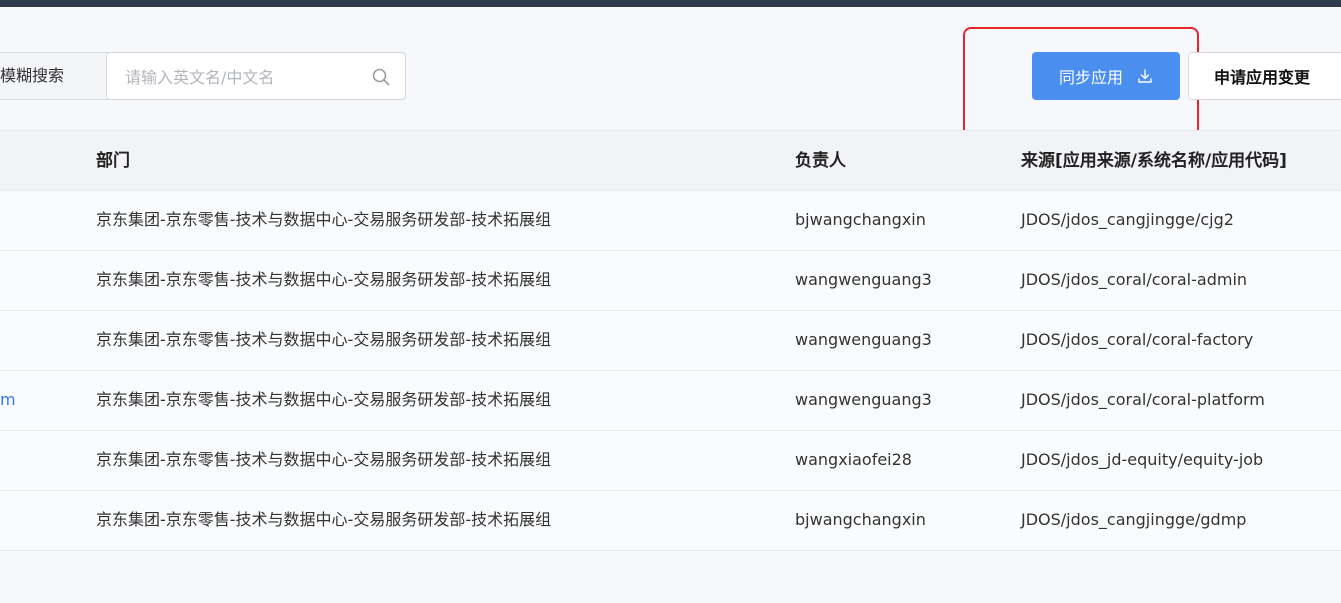 The width and height of the screenshot is (1341, 603). What do you see at coordinates (240, 77) in the screenshot?
I see `search-input` at bounding box center [240, 77].